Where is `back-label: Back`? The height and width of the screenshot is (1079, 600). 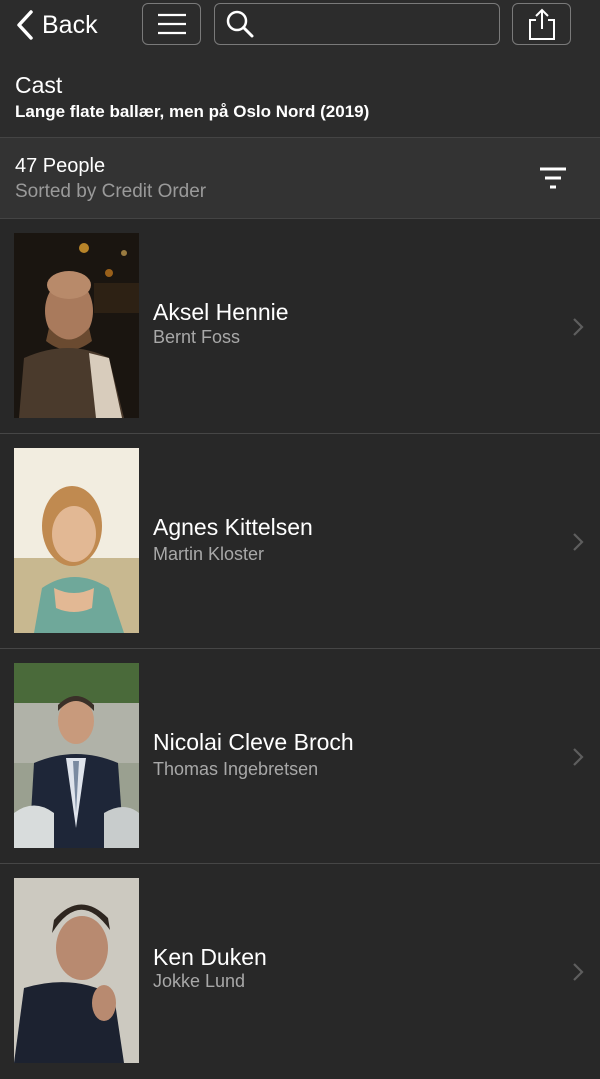 back-label: Back is located at coordinates (70, 24).